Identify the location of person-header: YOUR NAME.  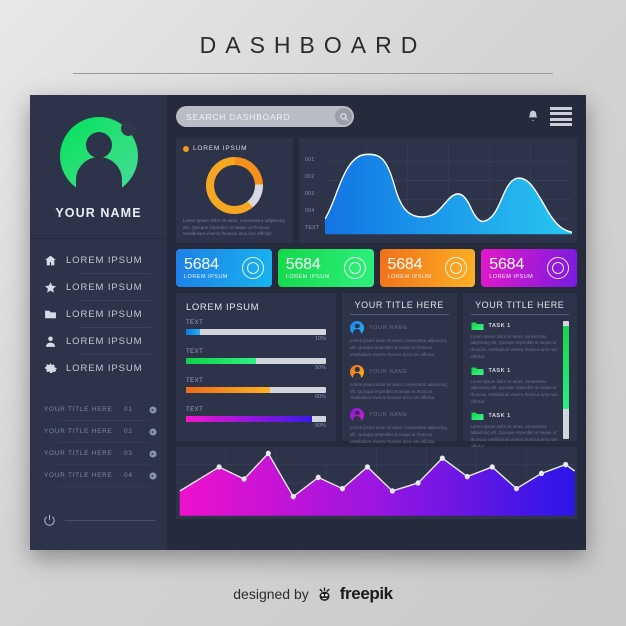
(399, 371).